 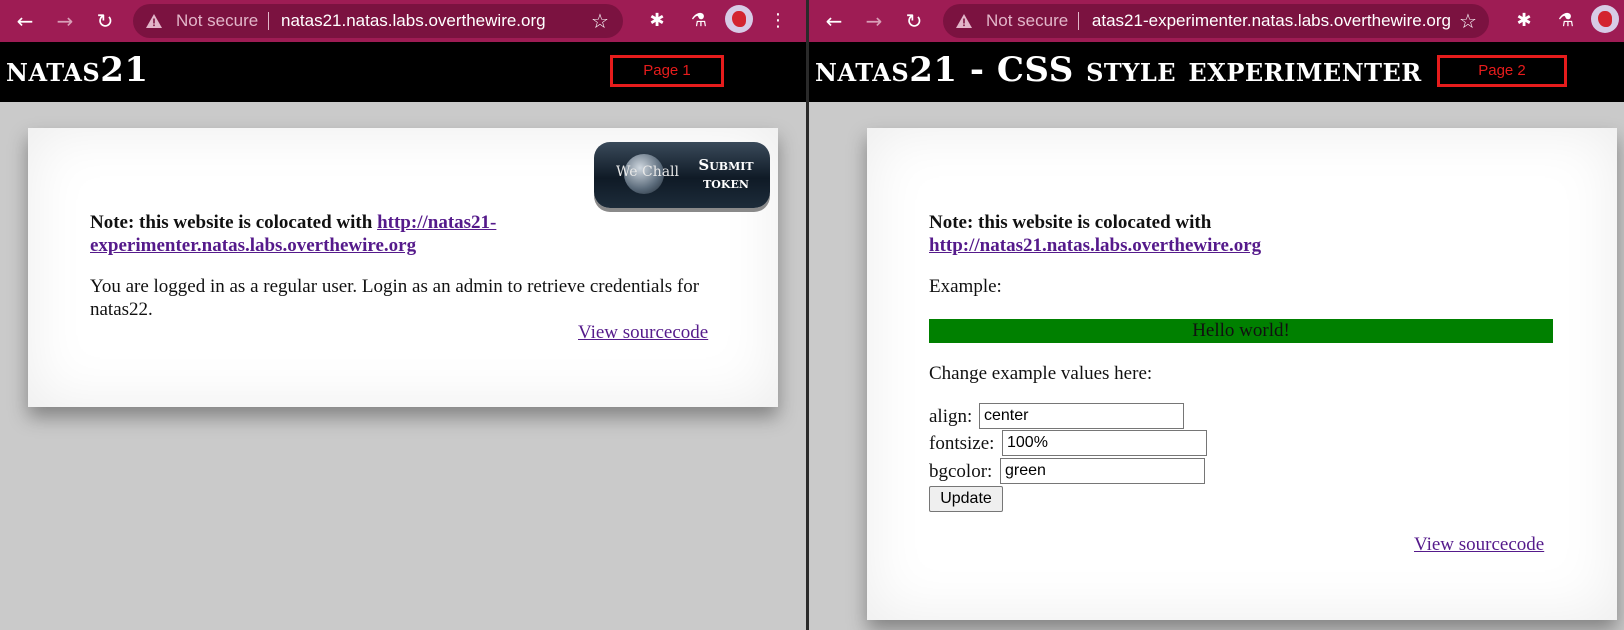 I want to click on align-row: align:, so click(x=1056, y=416).